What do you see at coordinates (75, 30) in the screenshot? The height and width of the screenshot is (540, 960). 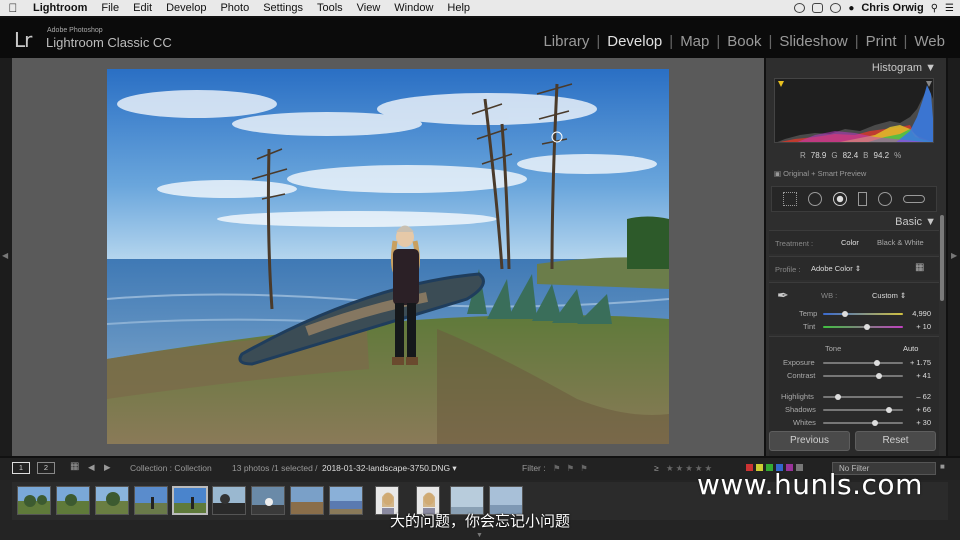 I see `brand-subtitle: Adobe Photoshop` at bounding box center [75, 30].